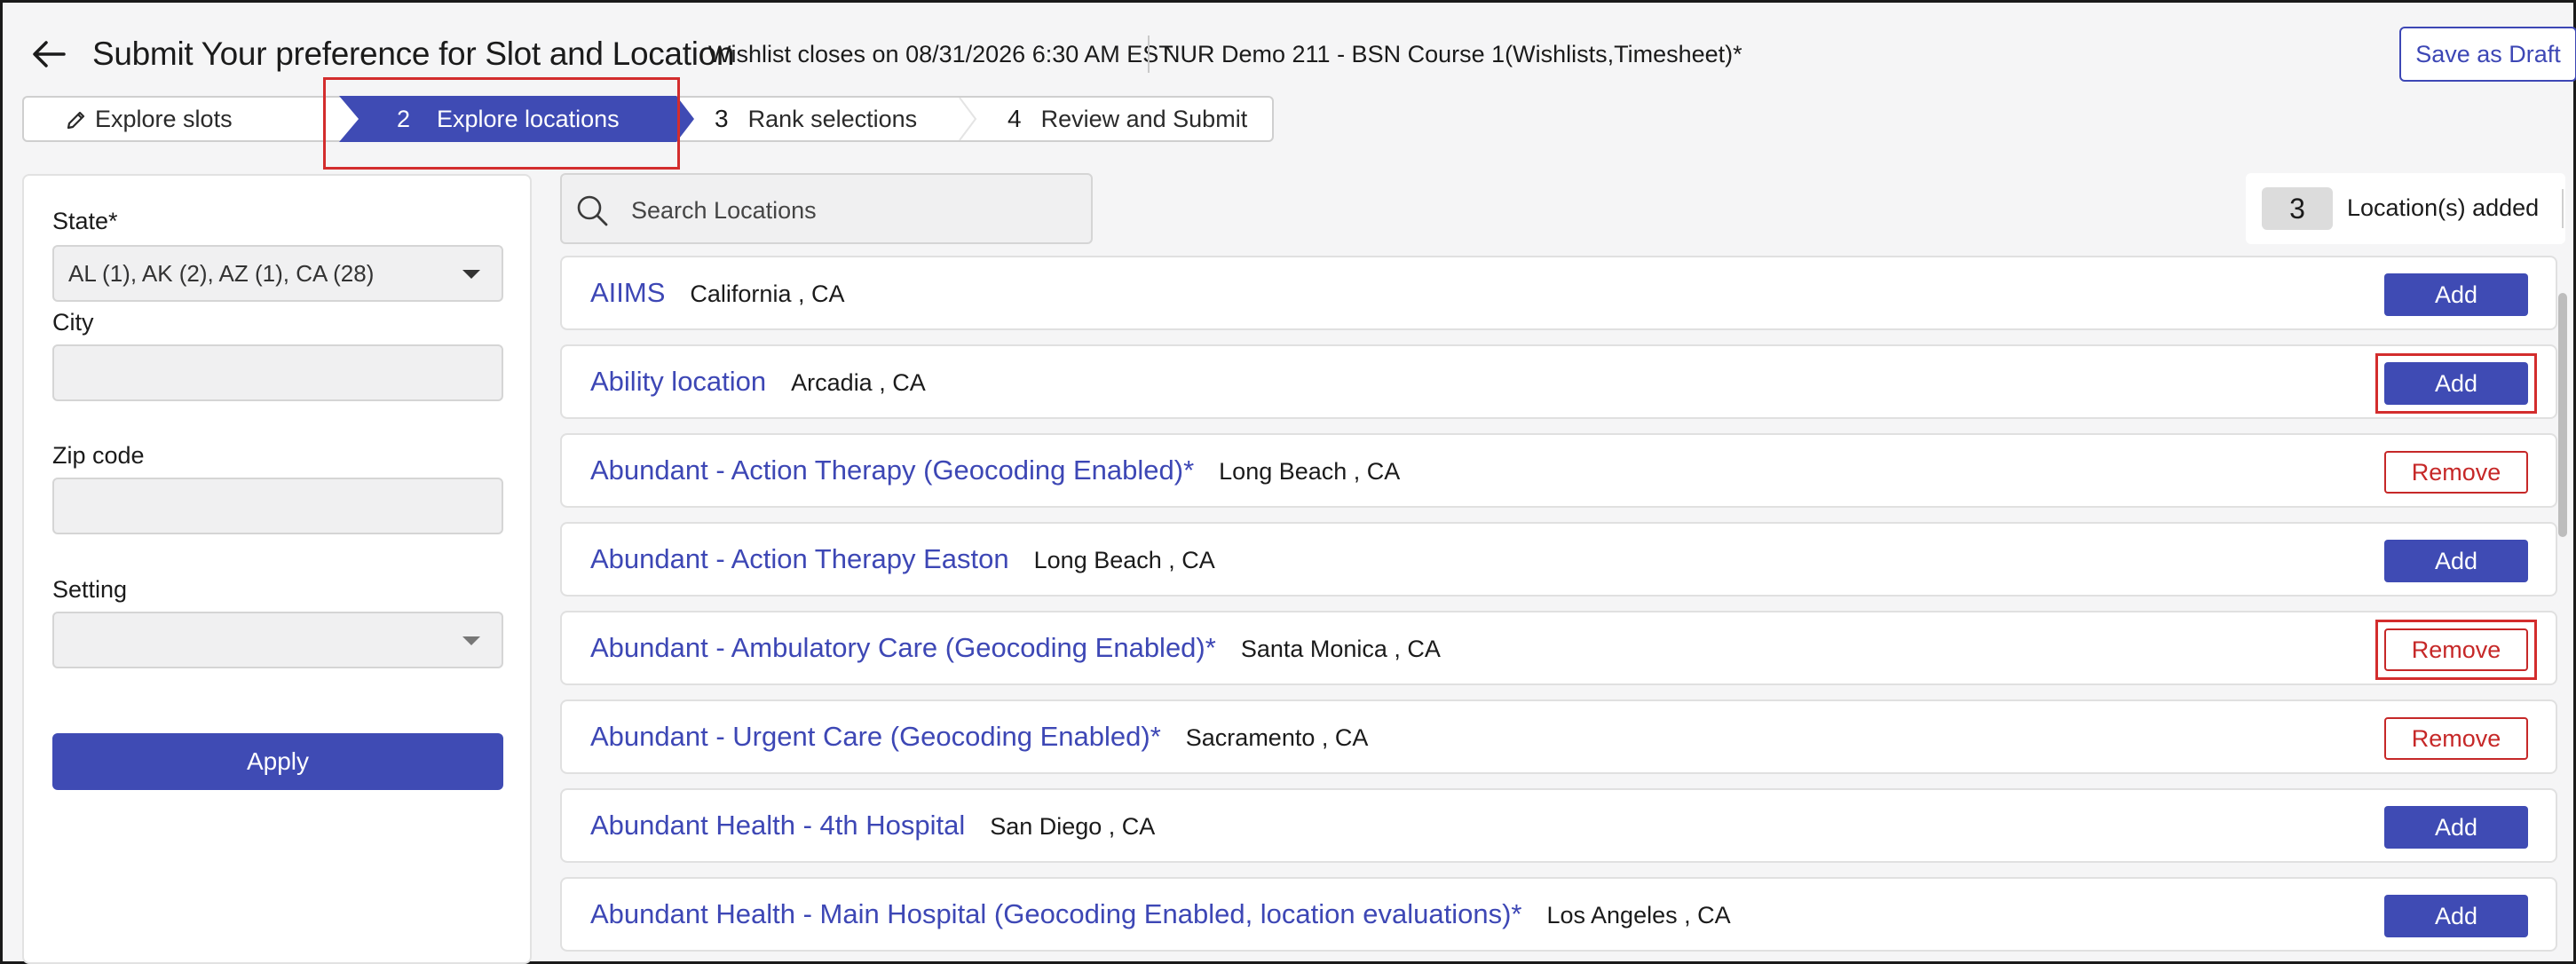  Describe the element at coordinates (1144, 119) in the screenshot. I see `step-label: Review and Submit` at that location.